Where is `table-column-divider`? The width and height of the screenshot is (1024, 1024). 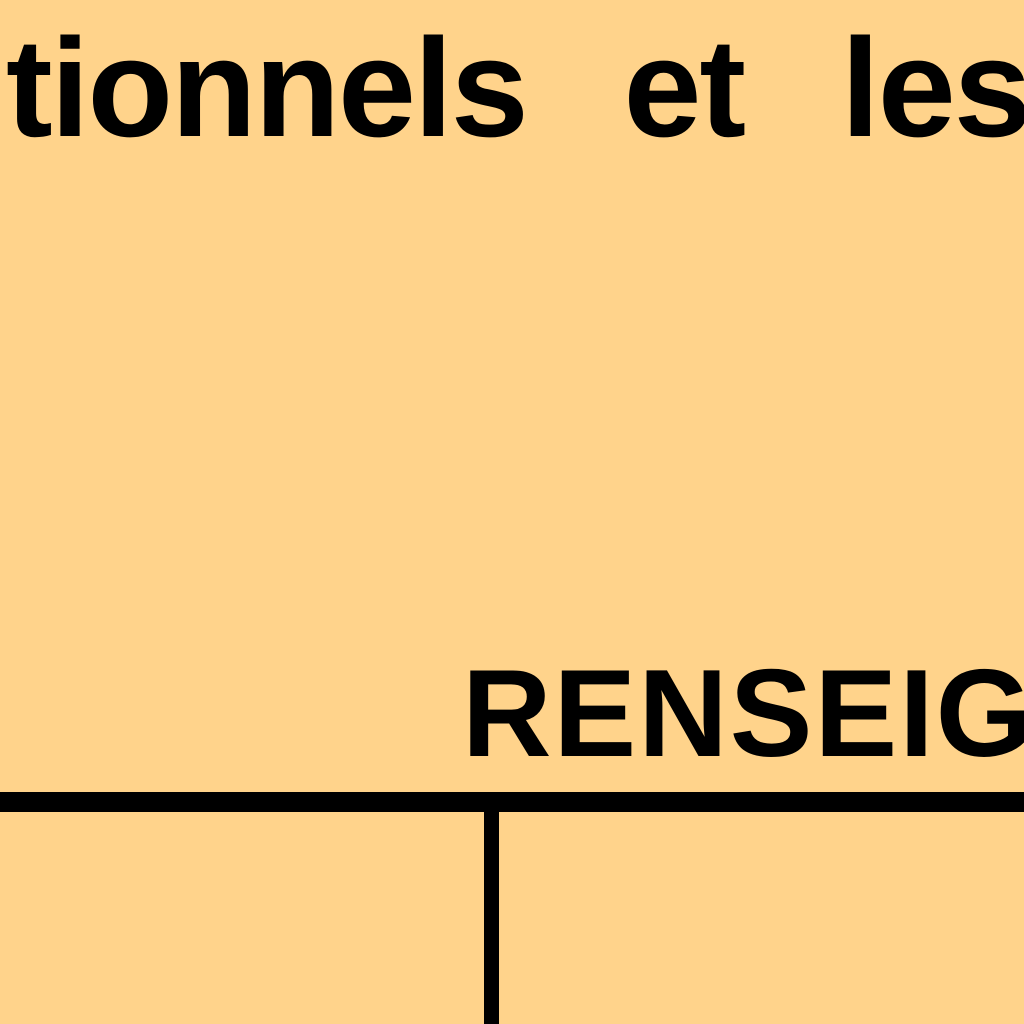 table-column-divider is located at coordinates (491, 916).